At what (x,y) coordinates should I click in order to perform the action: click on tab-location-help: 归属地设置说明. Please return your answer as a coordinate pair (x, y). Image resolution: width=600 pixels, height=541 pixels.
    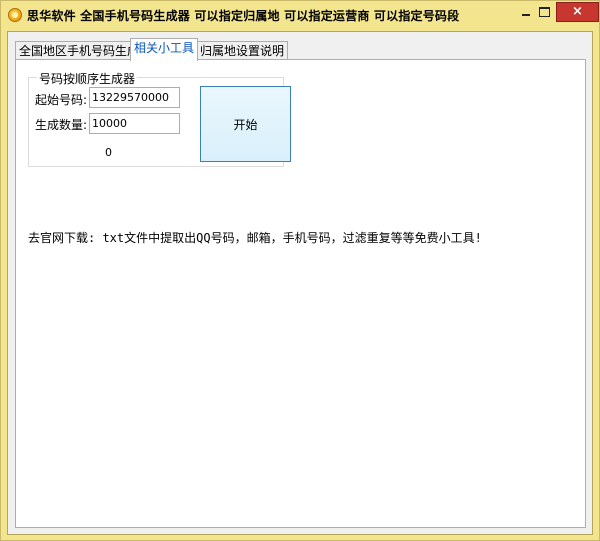
    Looking at the image, I should click on (242, 50).